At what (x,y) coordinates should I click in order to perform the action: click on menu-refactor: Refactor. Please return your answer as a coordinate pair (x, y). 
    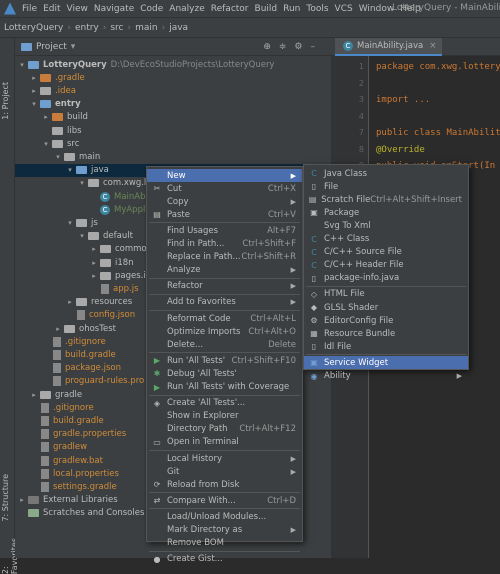
    Looking at the image, I should click on (230, 9).